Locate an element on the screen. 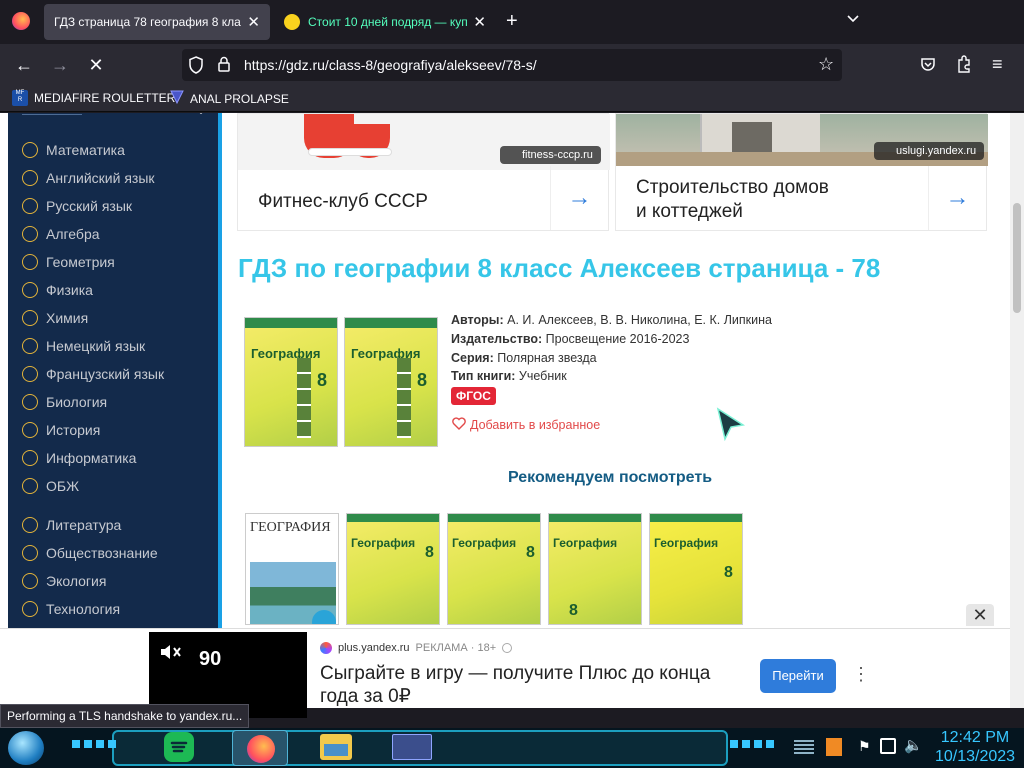 This screenshot has height=768, width=1024. sidebar-item: Немецкий язык is located at coordinates (83, 346).